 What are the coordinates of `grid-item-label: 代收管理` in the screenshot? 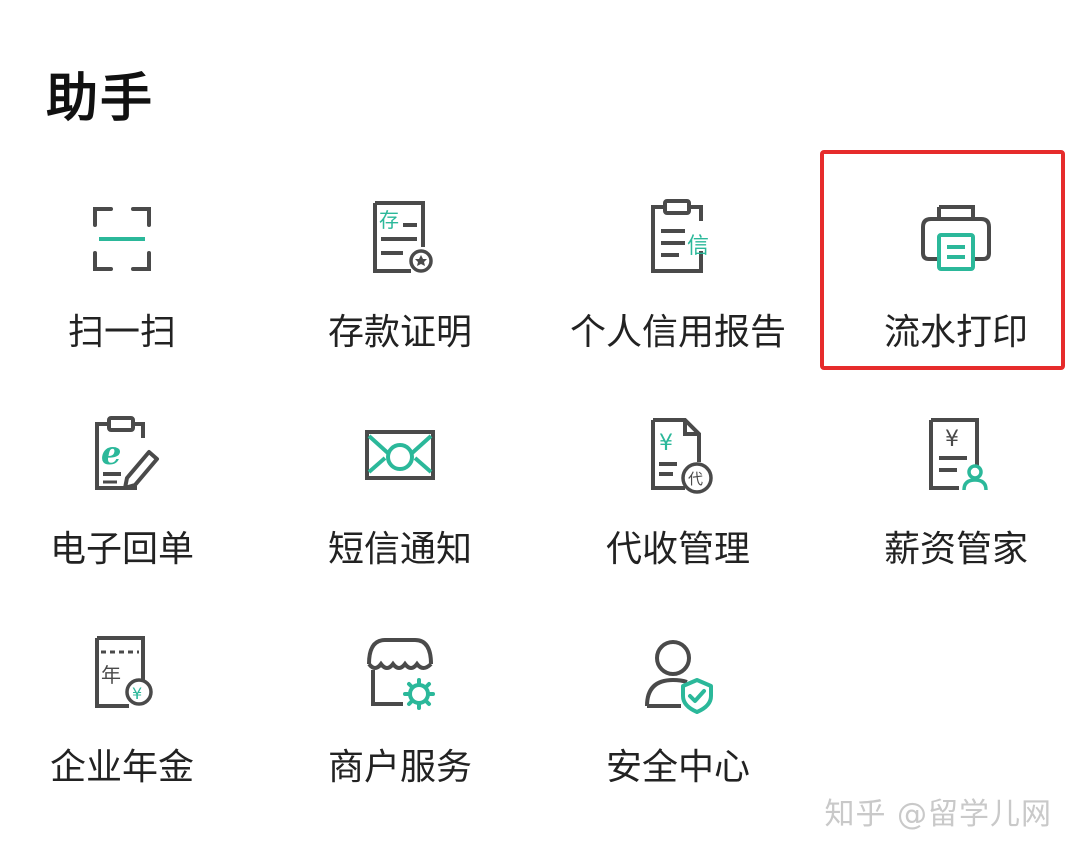 It's located at (677, 549).